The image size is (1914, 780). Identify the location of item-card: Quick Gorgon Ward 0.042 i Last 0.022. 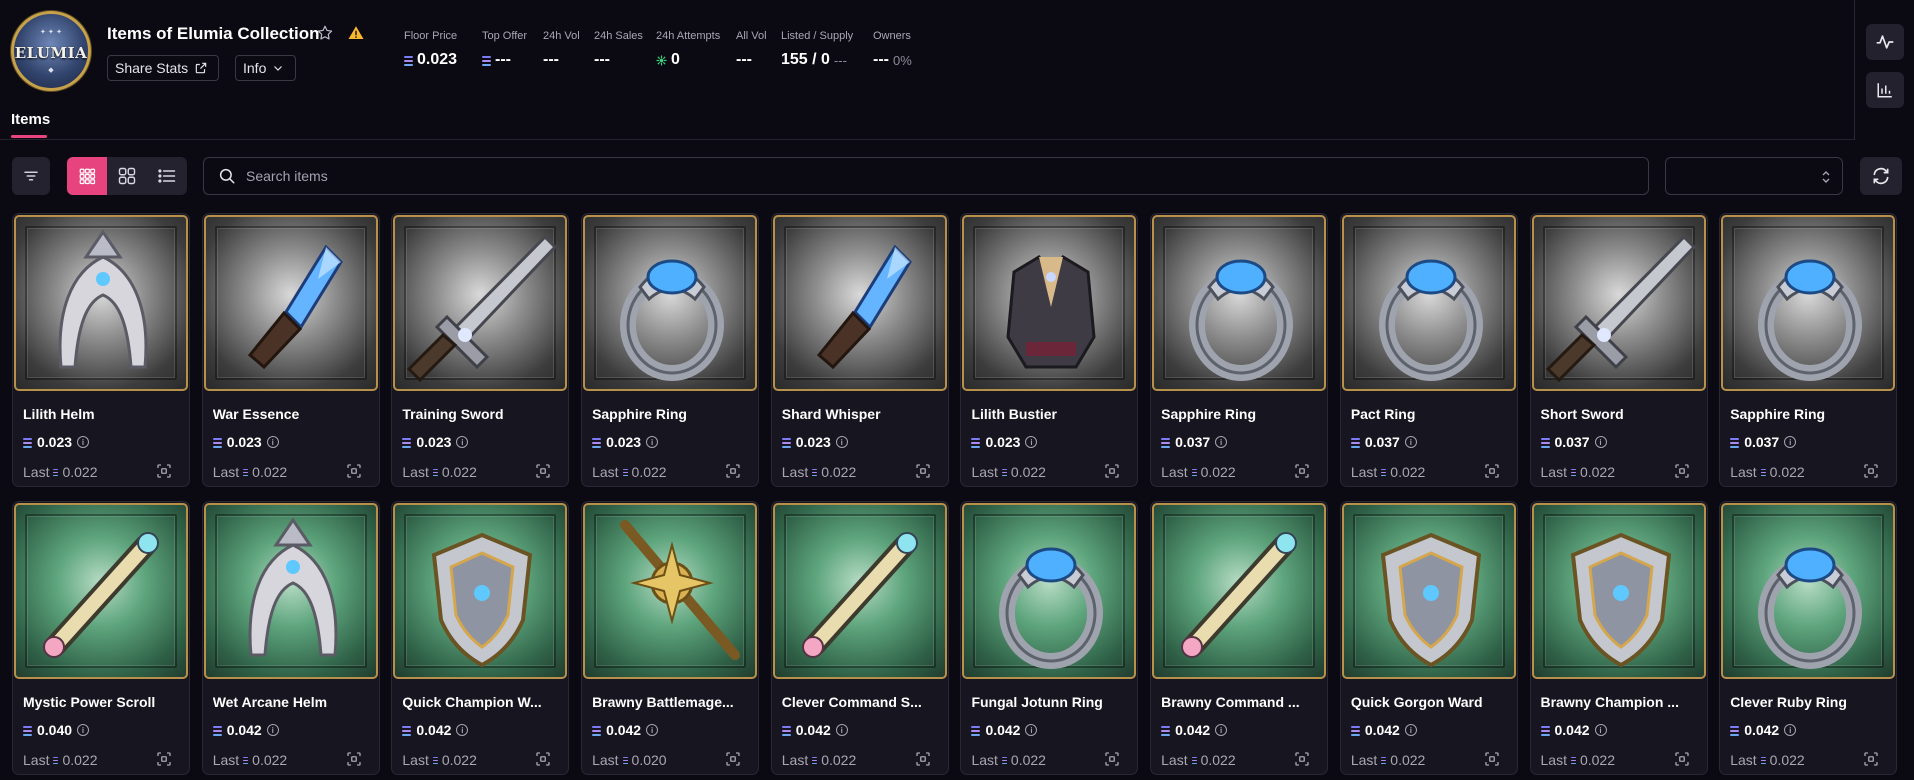
(1428, 638).